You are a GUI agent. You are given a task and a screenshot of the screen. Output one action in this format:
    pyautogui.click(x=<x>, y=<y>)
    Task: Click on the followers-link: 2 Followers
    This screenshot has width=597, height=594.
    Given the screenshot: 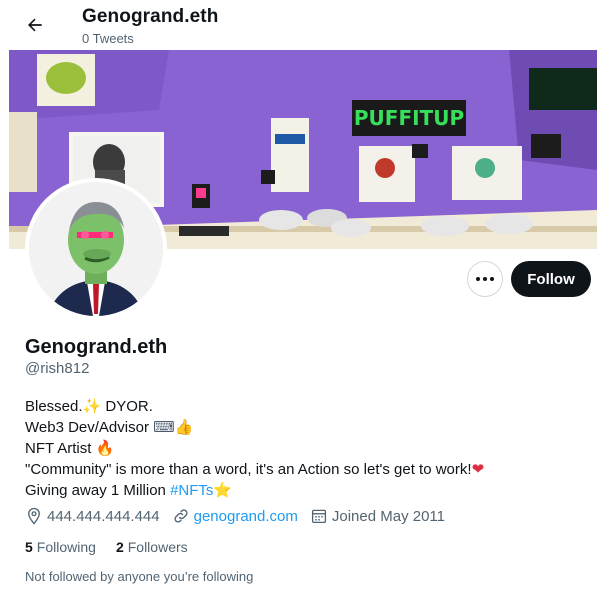 What is the action you would take?
    pyautogui.click(x=152, y=547)
    